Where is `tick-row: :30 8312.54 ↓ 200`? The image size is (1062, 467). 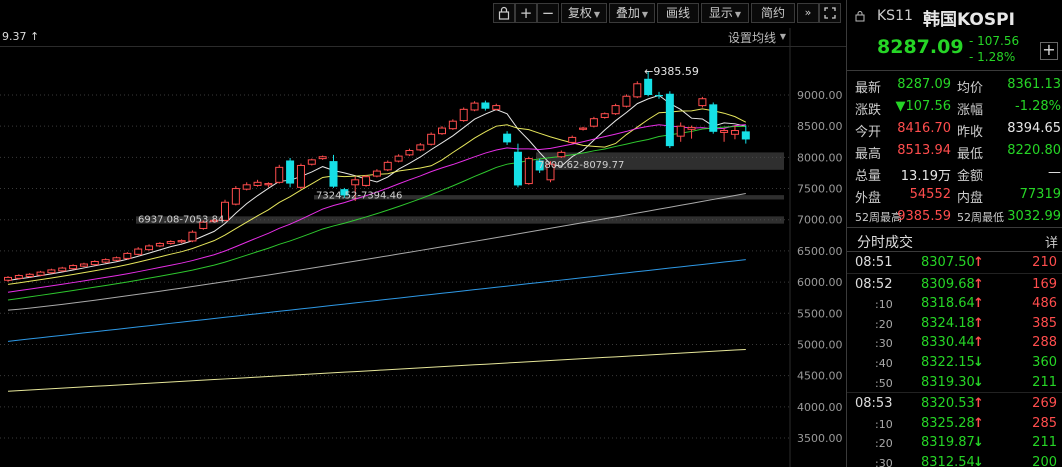
tick-row: :30 8312.54 ↓ 200 is located at coordinates (954, 460).